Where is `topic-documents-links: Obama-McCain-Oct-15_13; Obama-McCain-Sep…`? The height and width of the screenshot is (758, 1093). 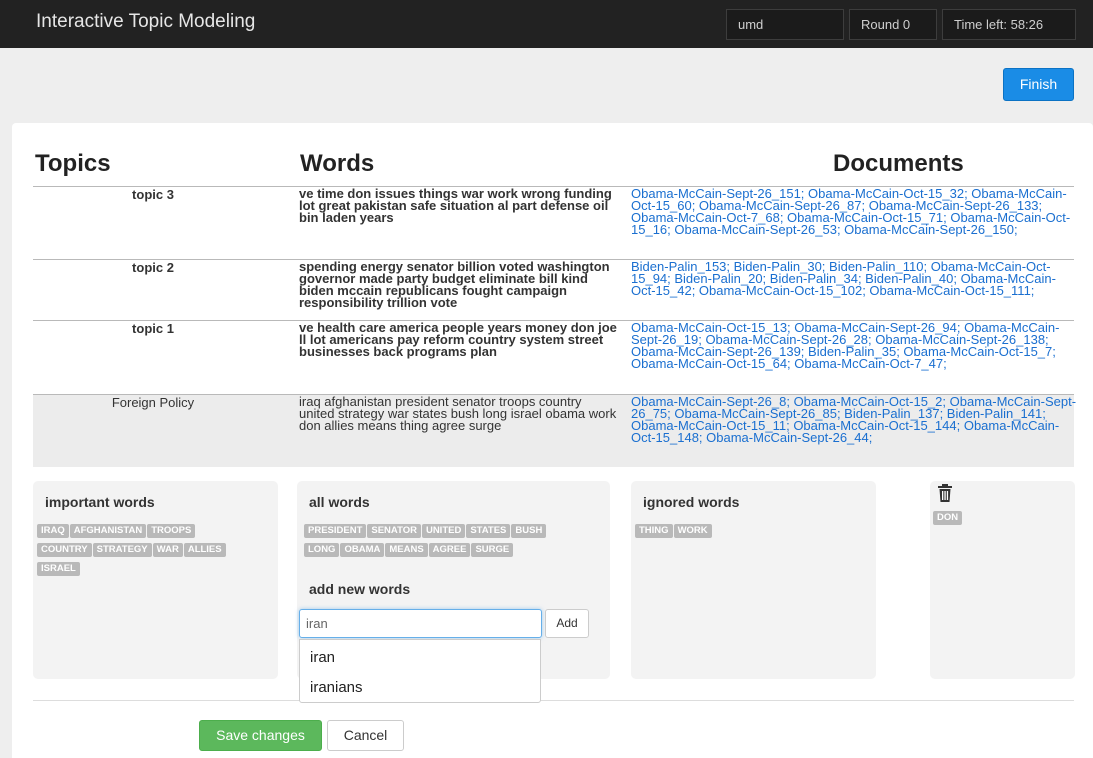 topic-documents-links: Obama-McCain-Oct-15_13; Obama-McCain-Sep… is located at coordinates (855, 345).